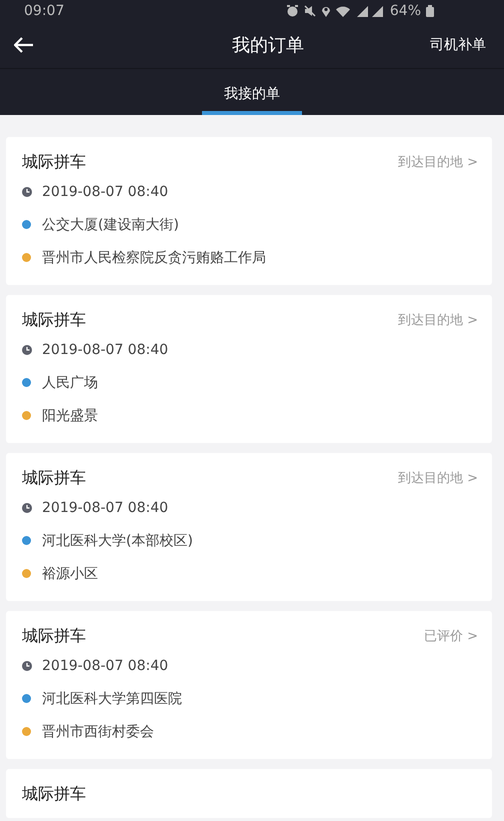 The width and height of the screenshot is (504, 821). I want to click on status-time: 09:07, so click(44, 11).